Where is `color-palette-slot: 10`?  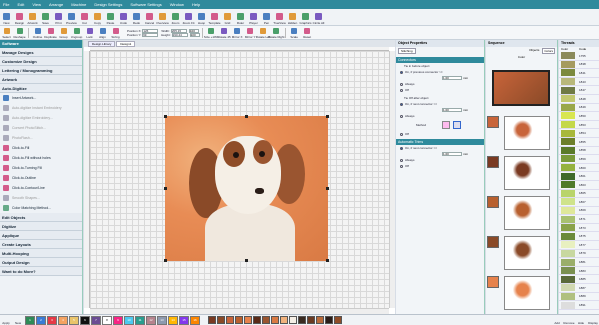 color-palette-slot: 10 is located at coordinates (129, 320).